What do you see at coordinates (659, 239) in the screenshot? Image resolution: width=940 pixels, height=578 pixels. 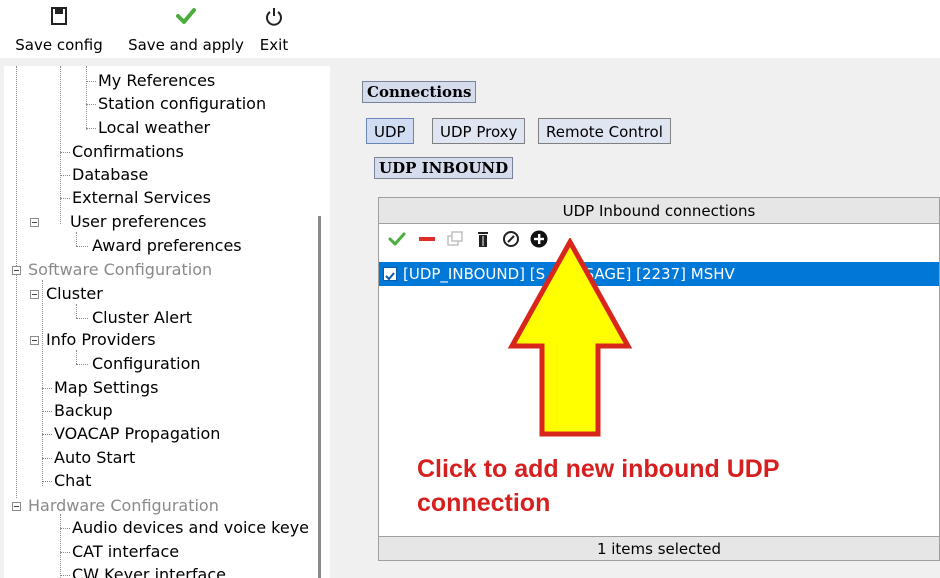 I see `udp-inbound-toolbar` at bounding box center [659, 239].